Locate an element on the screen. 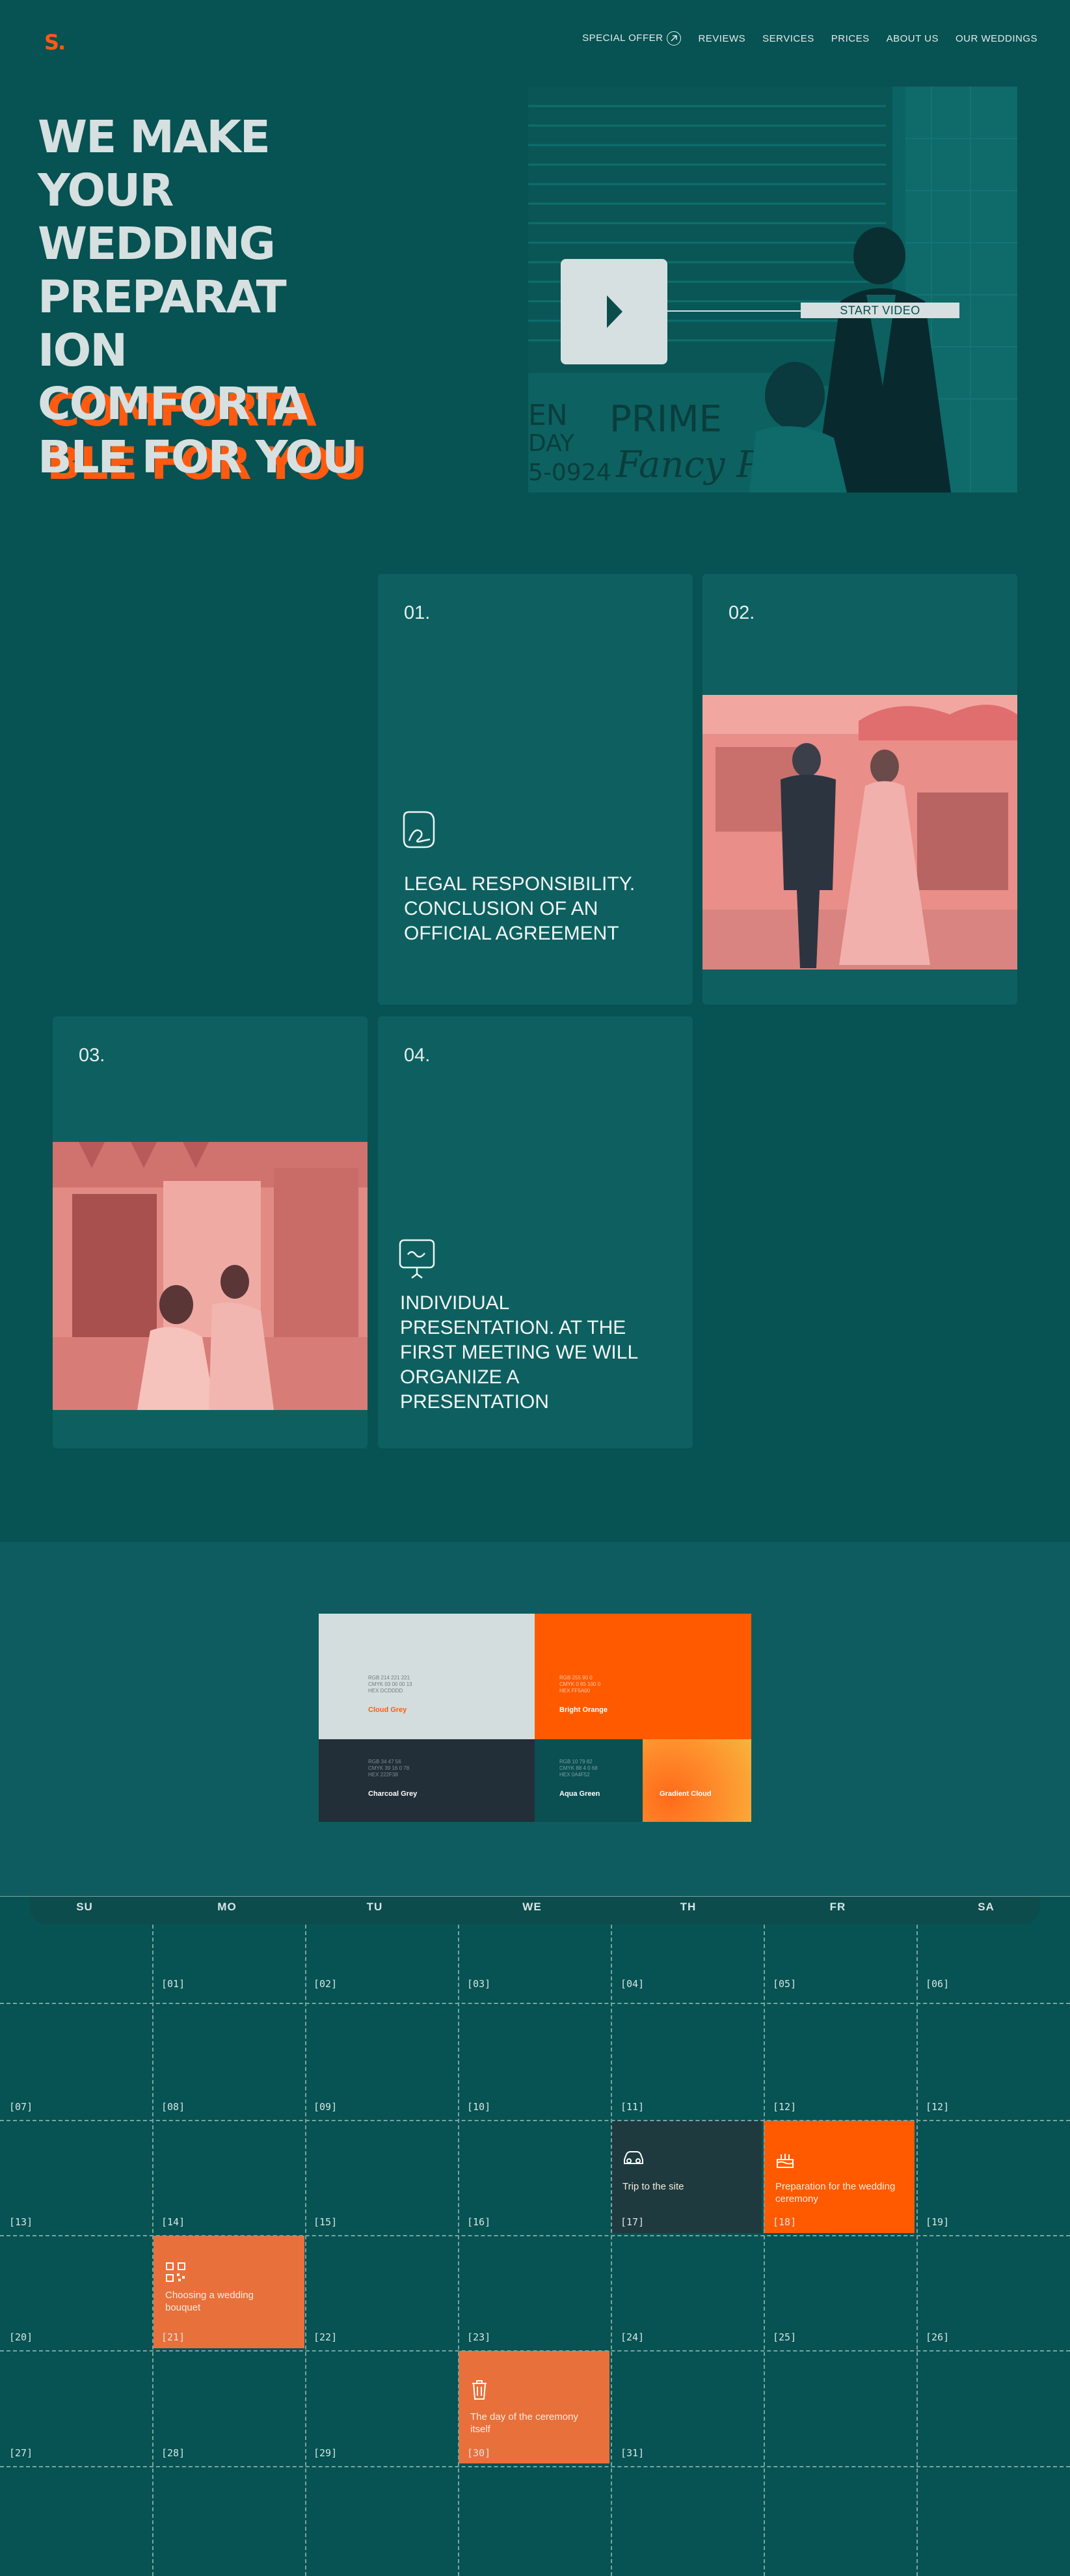  date-label: [28] is located at coordinates (173, 2453).